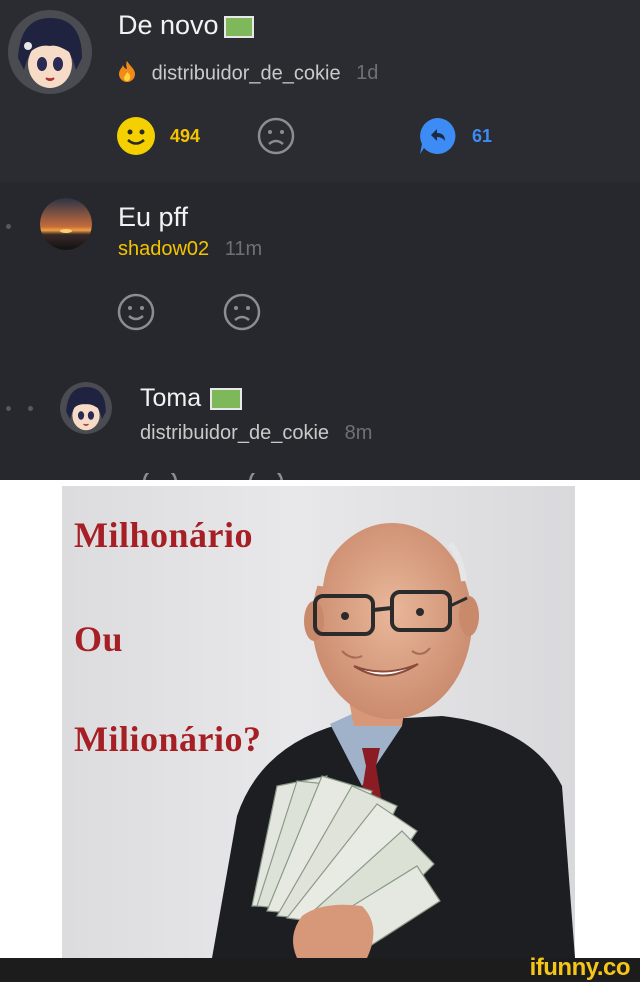  Describe the element at coordinates (127, 74) in the screenshot. I see `fire-icon` at that location.